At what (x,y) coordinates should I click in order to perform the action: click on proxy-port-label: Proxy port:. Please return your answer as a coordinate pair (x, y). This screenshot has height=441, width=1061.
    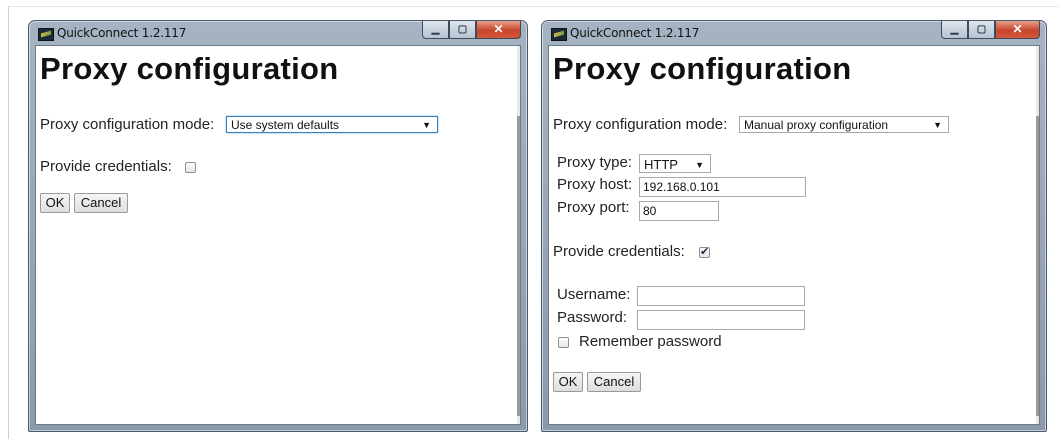
    Looking at the image, I should click on (593, 207).